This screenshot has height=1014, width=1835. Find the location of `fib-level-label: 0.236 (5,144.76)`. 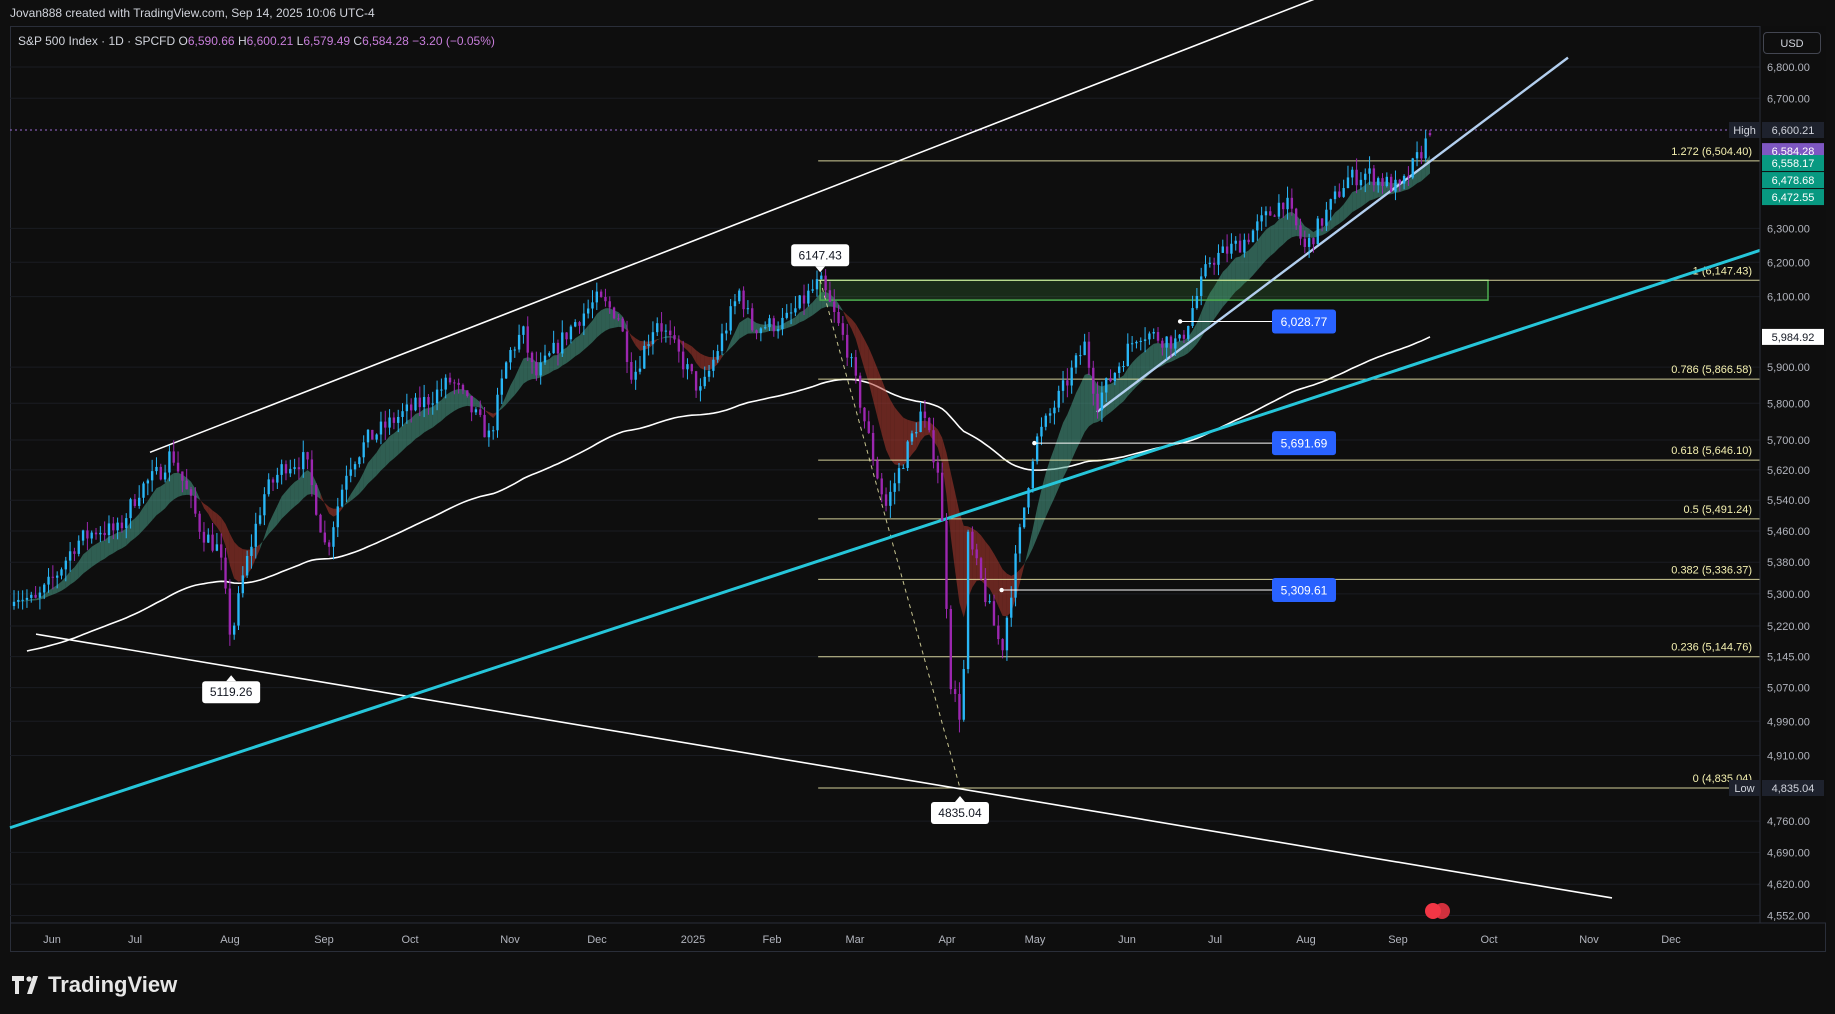

fib-level-label: 0.236 (5,144.76) is located at coordinates (1711, 648).